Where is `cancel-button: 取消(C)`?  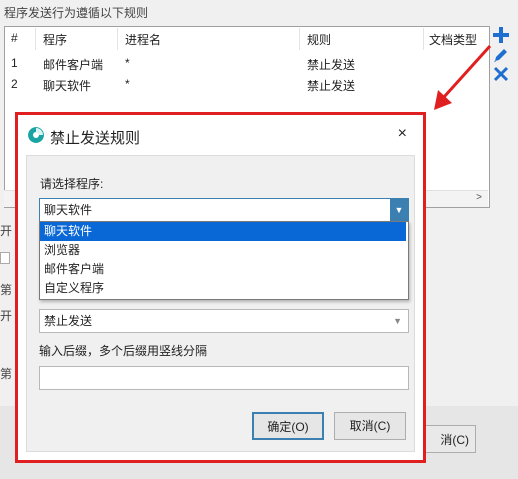 cancel-button: 取消(C) is located at coordinates (370, 426).